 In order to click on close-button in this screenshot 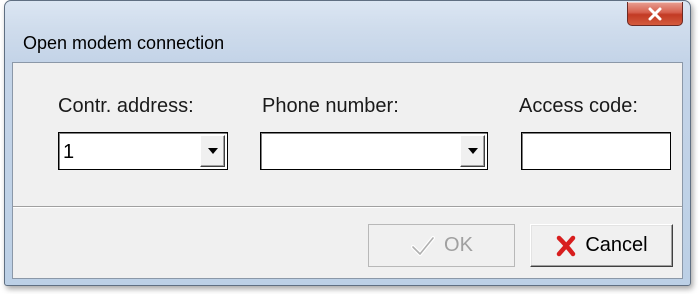, I will do `click(655, 14)`.